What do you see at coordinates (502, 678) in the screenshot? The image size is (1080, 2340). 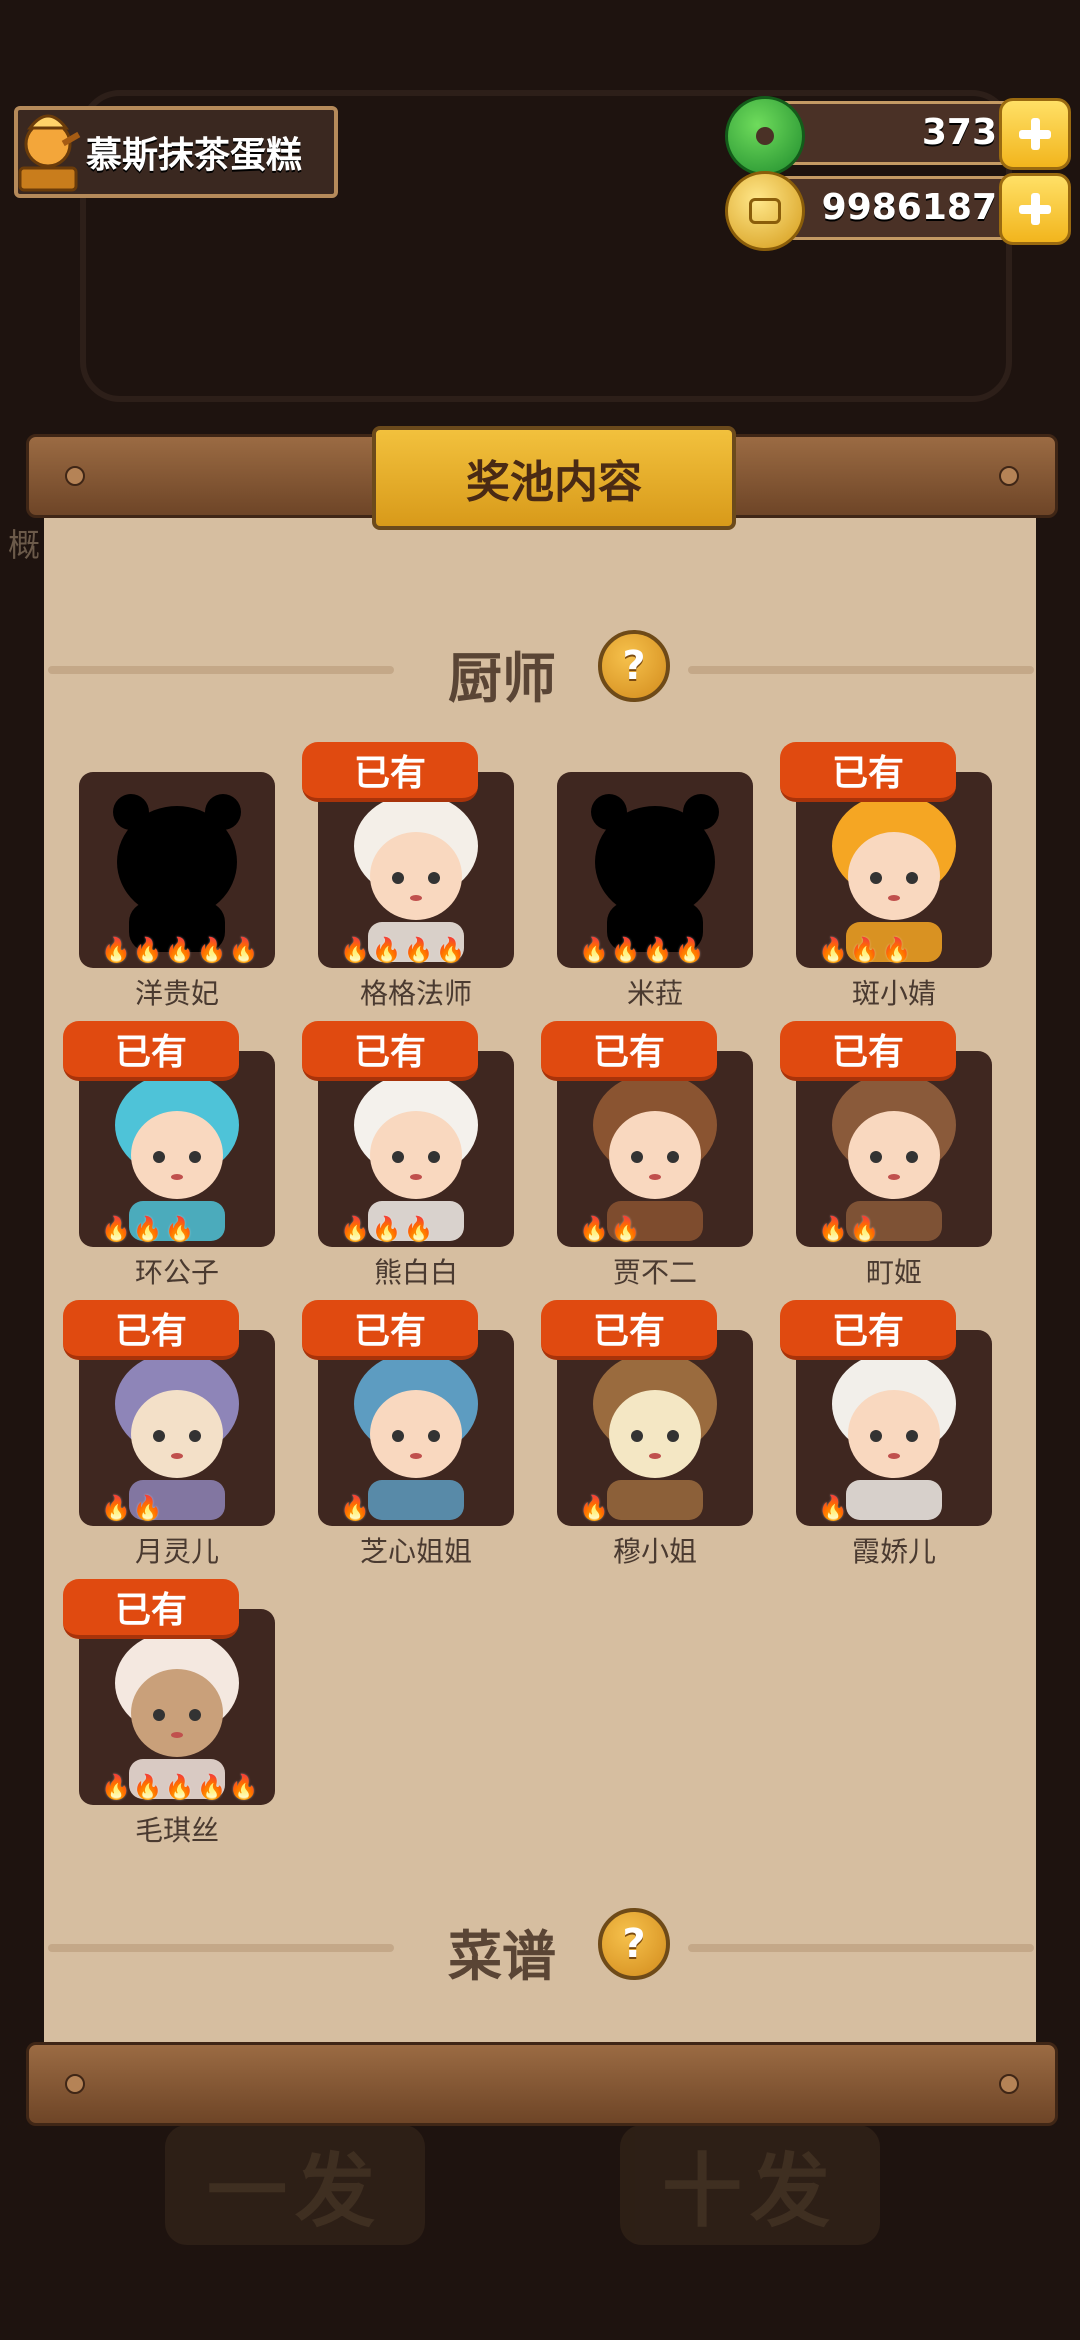 I see `section-title-chef: 厨师` at bounding box center [502, 678].